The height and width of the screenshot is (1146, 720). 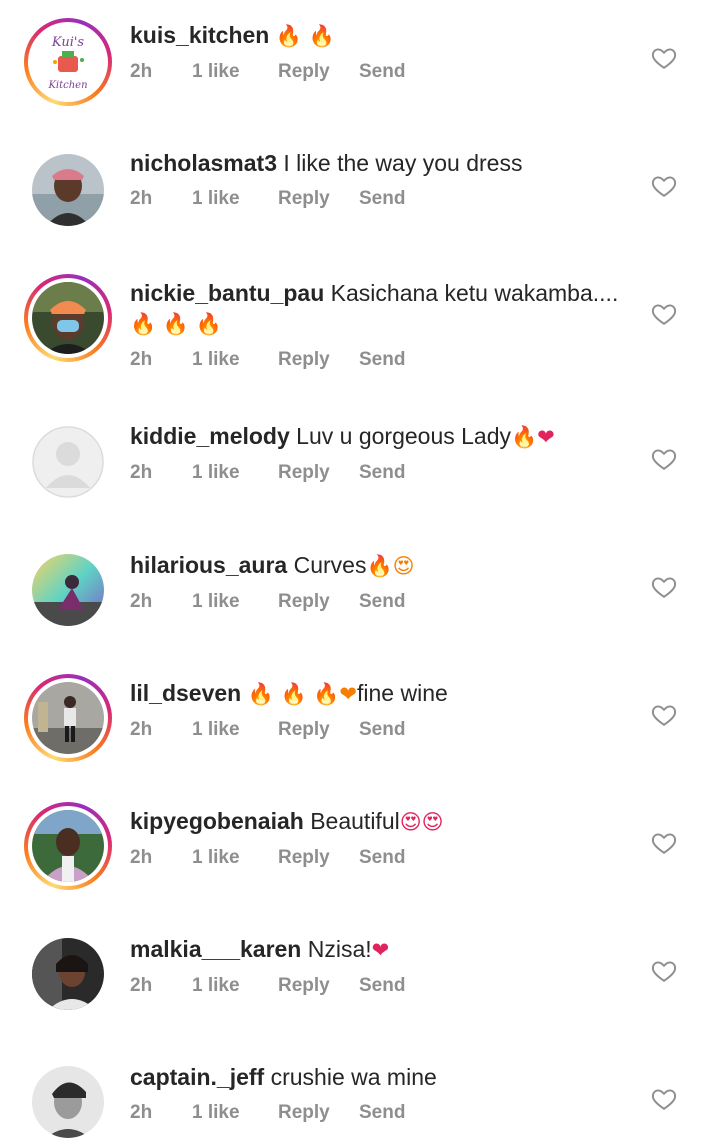 What do you see at coordinates (402, 693) in the screenshot?
I see `comment-text: fine wine` at bounding box center [402, 693].